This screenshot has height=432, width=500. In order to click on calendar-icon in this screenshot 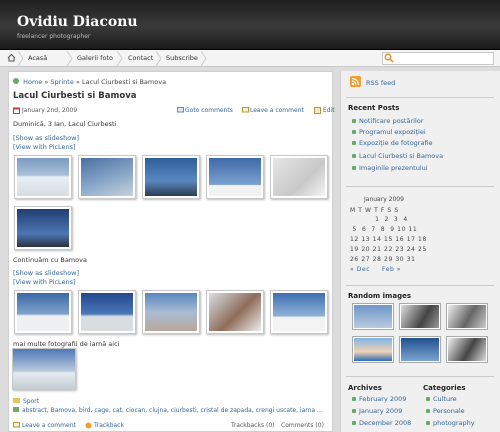, I will do `click(16, 111)`.